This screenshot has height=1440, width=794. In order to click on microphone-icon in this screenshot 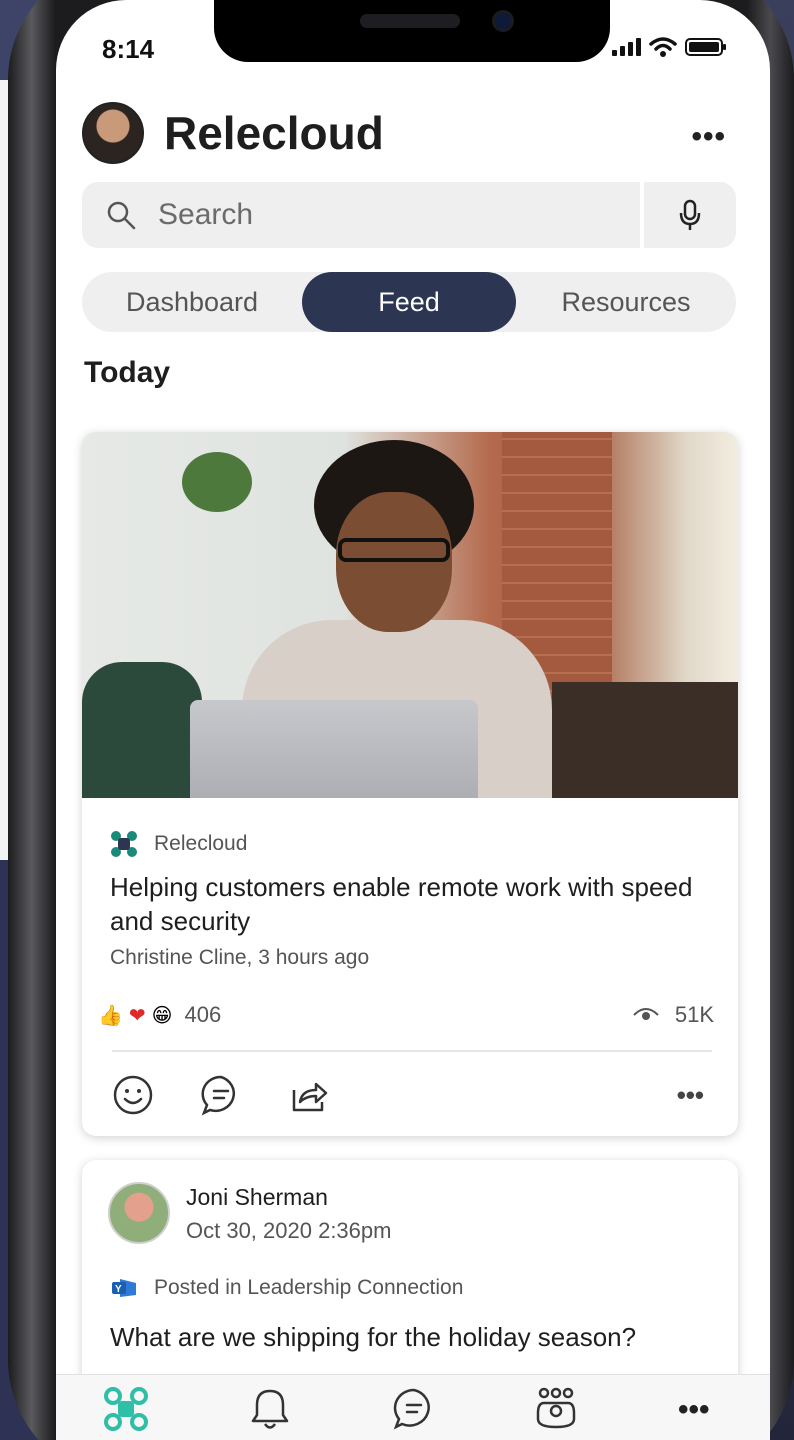, I will do `click(690, 215)`.